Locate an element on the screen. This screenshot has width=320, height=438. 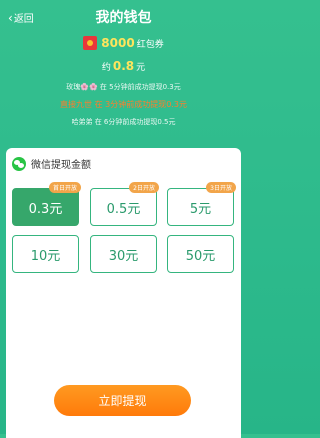
amount-option-30: 30元 is located at coordinates (123, 254).